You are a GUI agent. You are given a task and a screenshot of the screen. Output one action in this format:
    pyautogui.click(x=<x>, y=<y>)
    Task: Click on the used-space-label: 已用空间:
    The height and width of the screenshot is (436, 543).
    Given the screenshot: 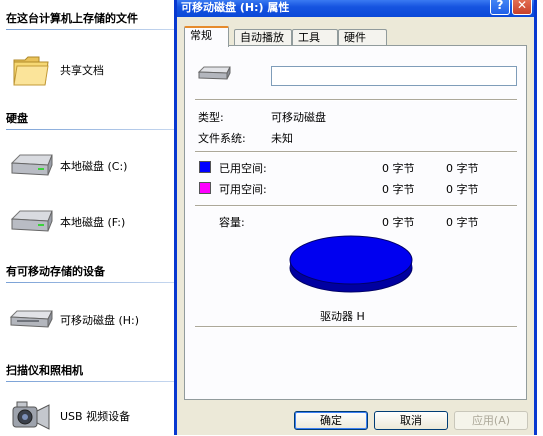 What is the action you would take?
    pyautogui.click(x=243, y=168)
    